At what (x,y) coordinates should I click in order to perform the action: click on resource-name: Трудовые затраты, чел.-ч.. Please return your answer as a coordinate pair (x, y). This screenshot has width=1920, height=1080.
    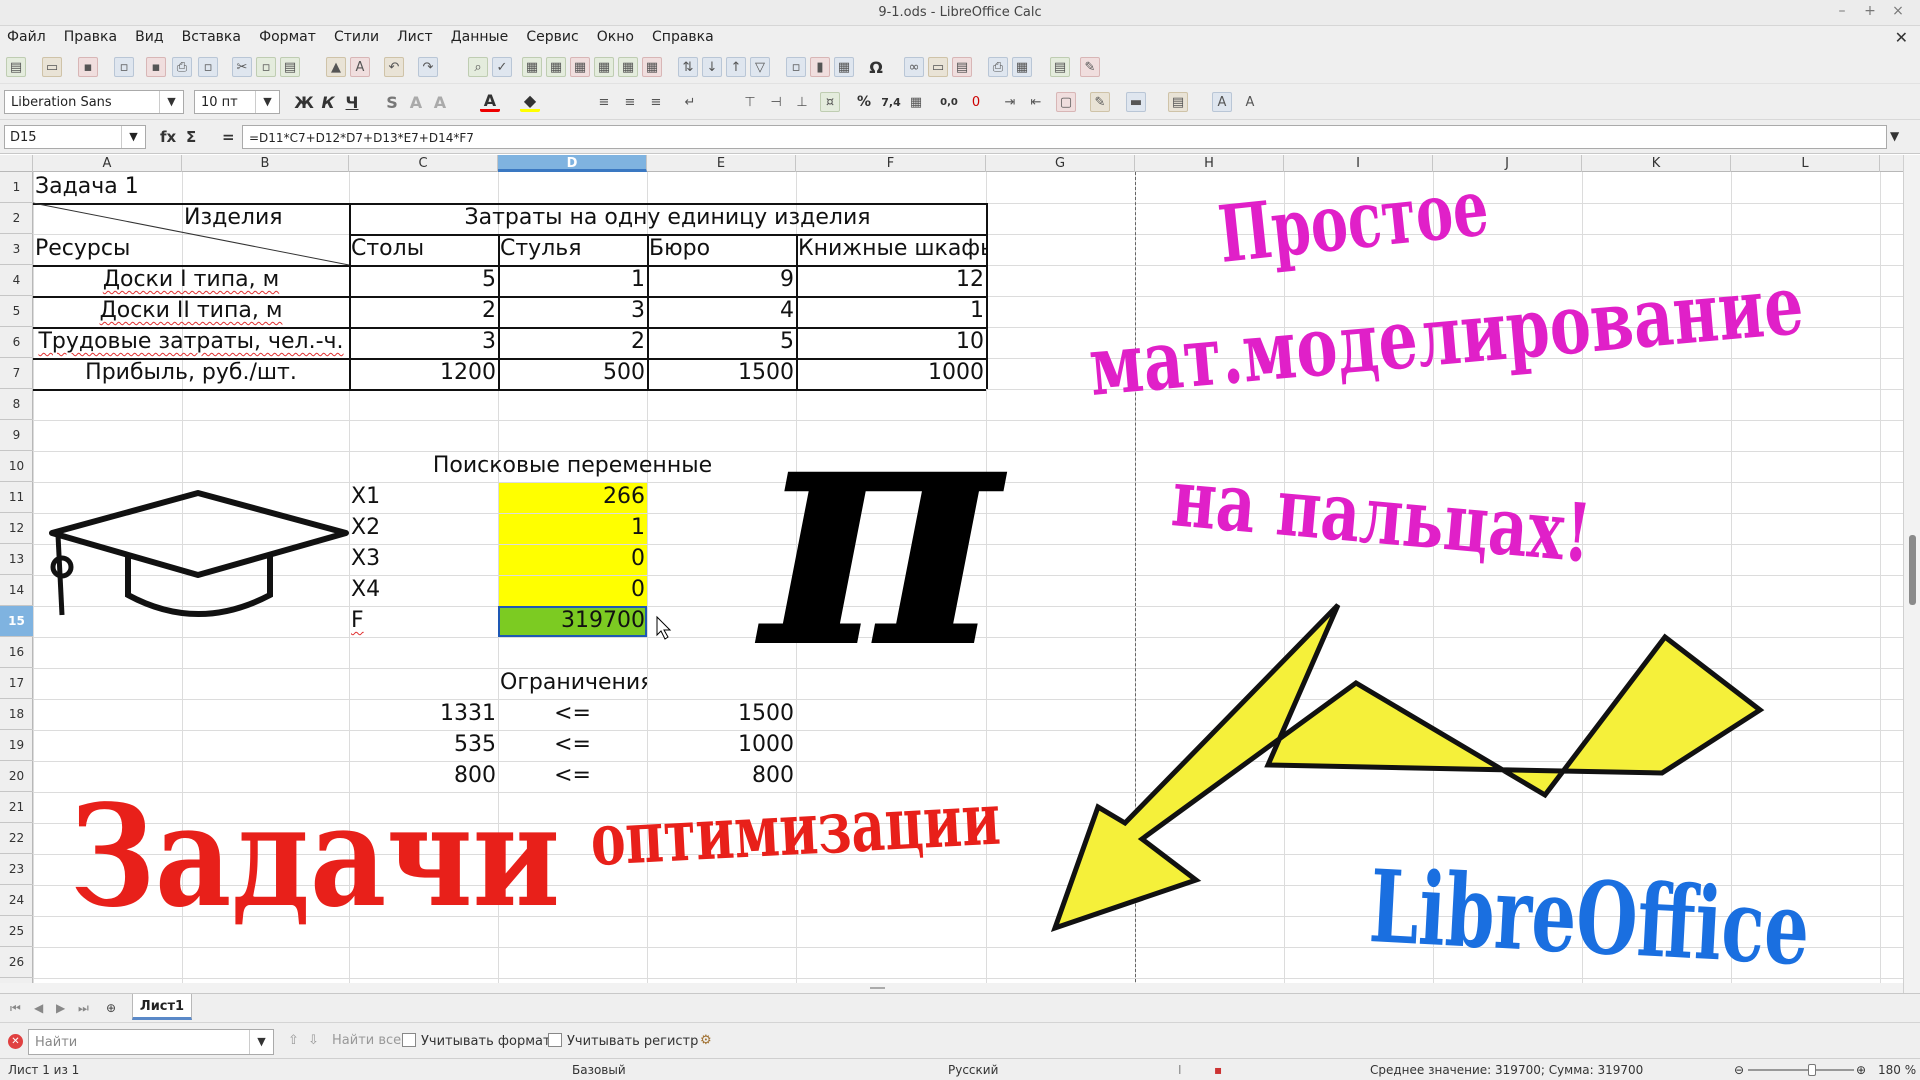
    Looking at the image, I should click on (191, 342).